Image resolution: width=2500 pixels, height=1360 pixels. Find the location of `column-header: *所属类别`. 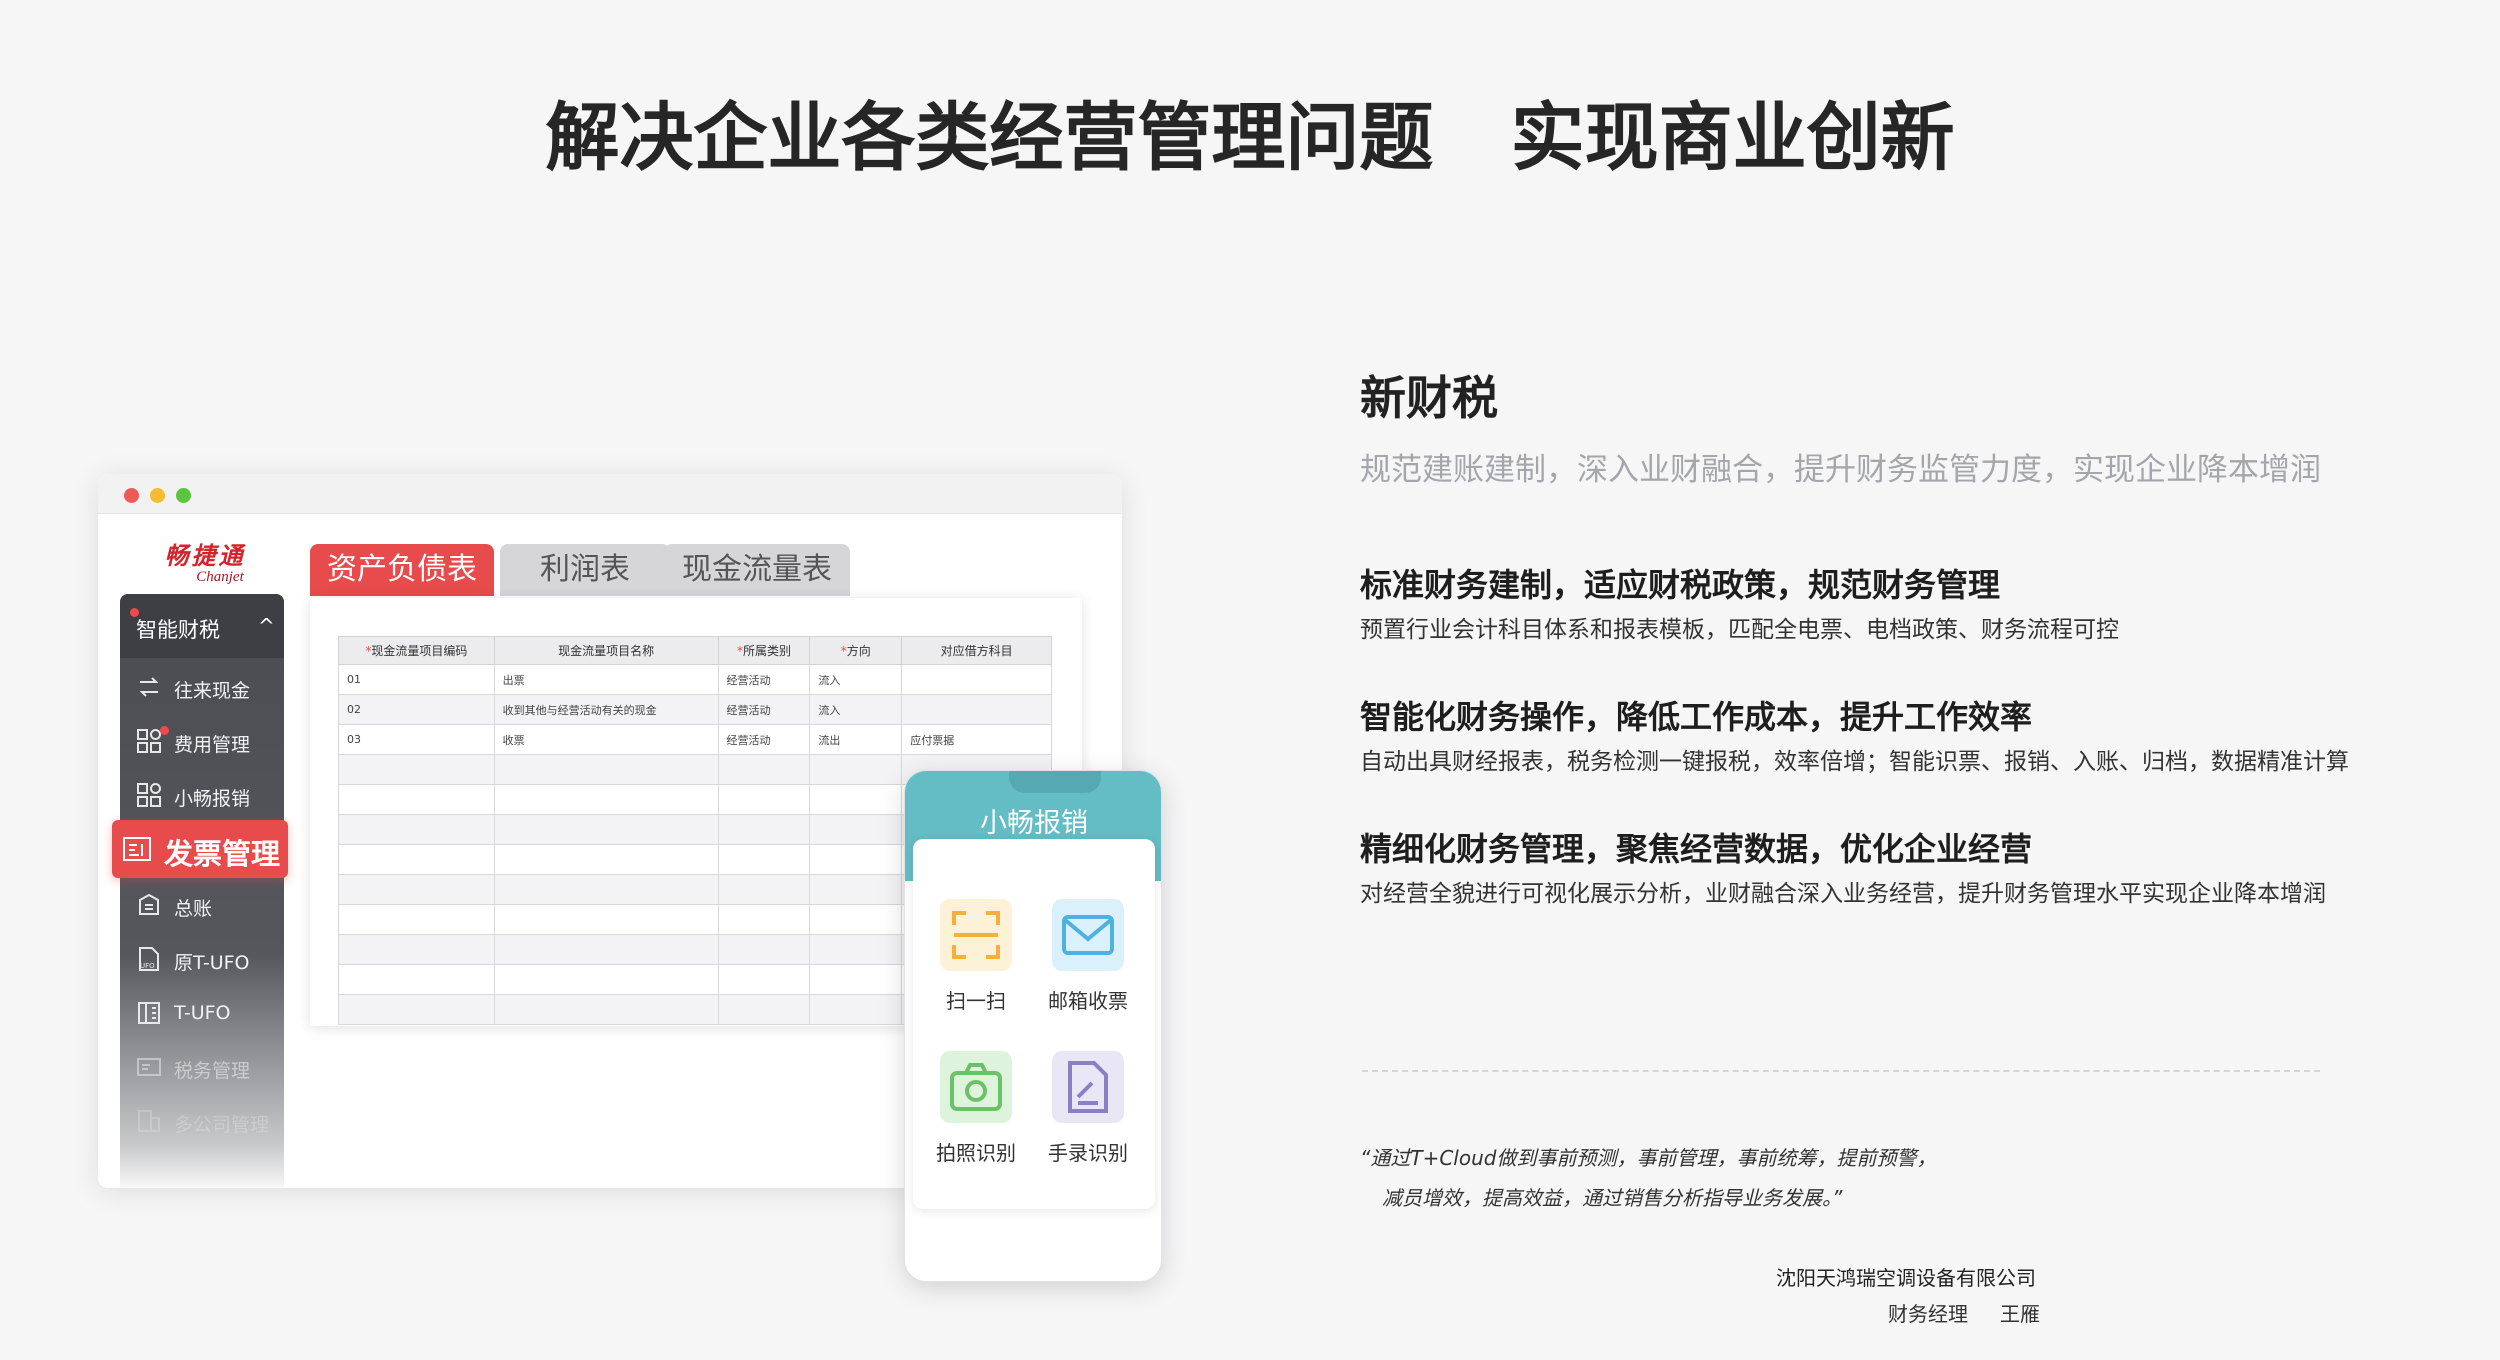

column-header: *所属类别 is located at coordinates (764, 650).